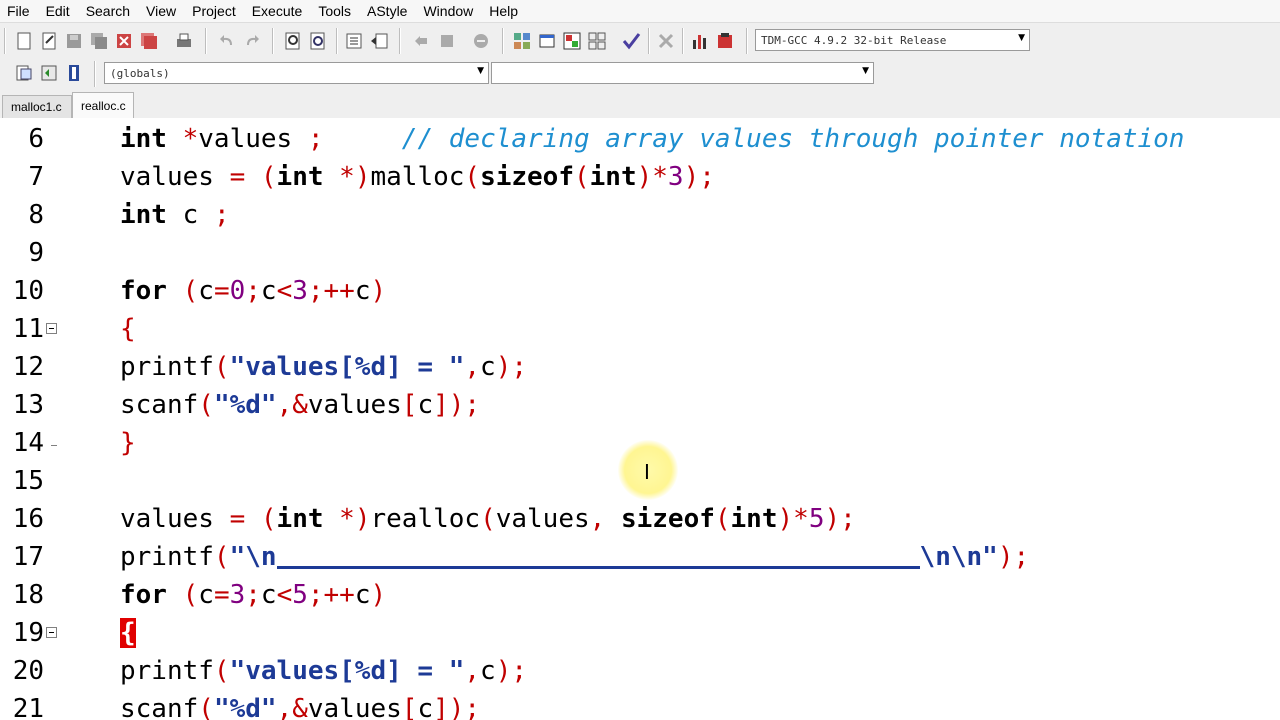  What do you see at coordinates (99, 41) in the screenshot?
I see `save-all-icon` at bounding box center [99, 41].